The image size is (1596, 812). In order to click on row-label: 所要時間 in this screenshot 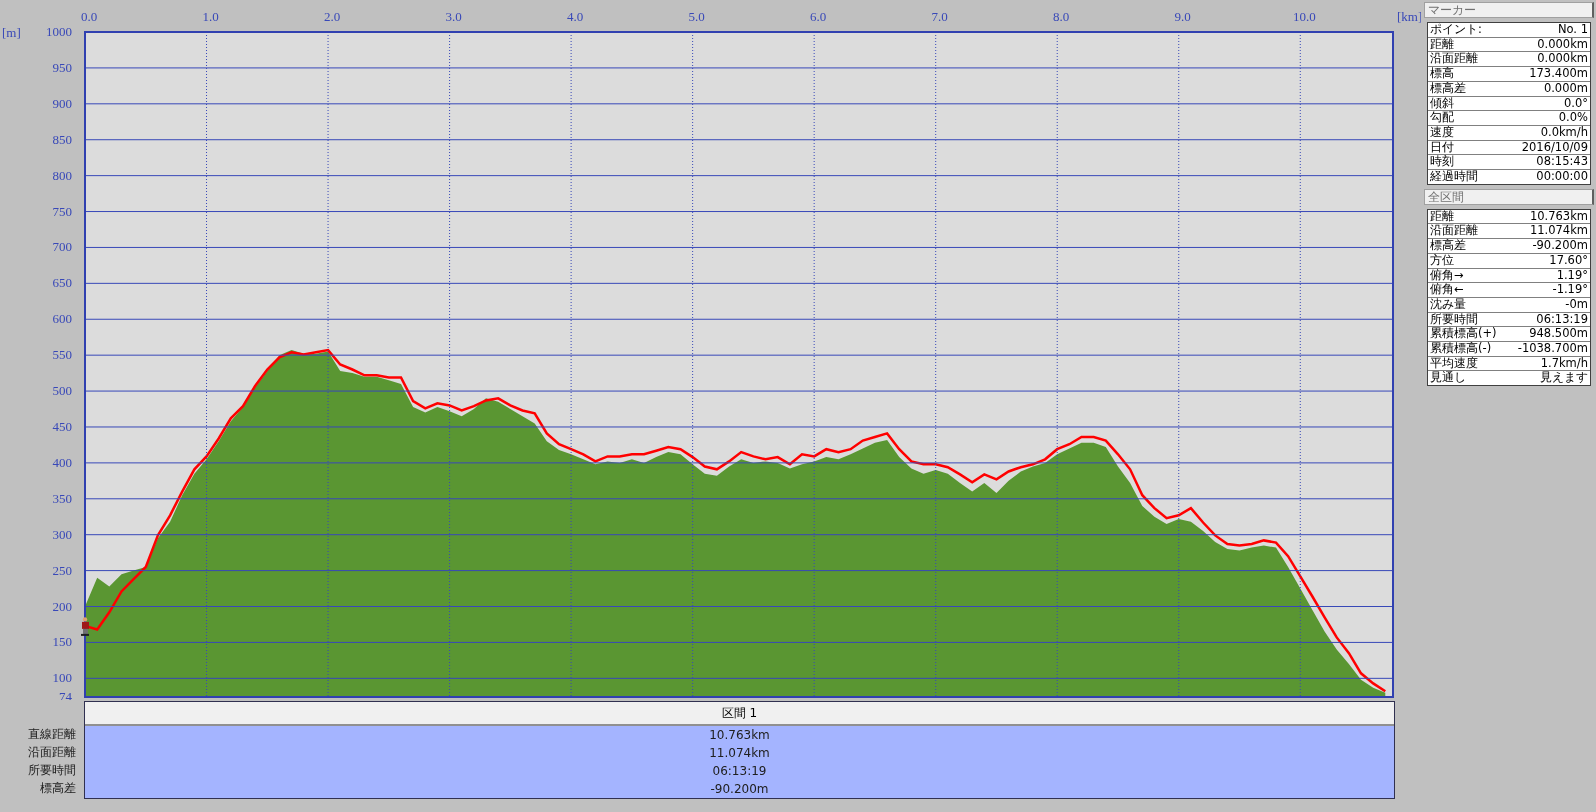, I will do `click(52, 770)`.